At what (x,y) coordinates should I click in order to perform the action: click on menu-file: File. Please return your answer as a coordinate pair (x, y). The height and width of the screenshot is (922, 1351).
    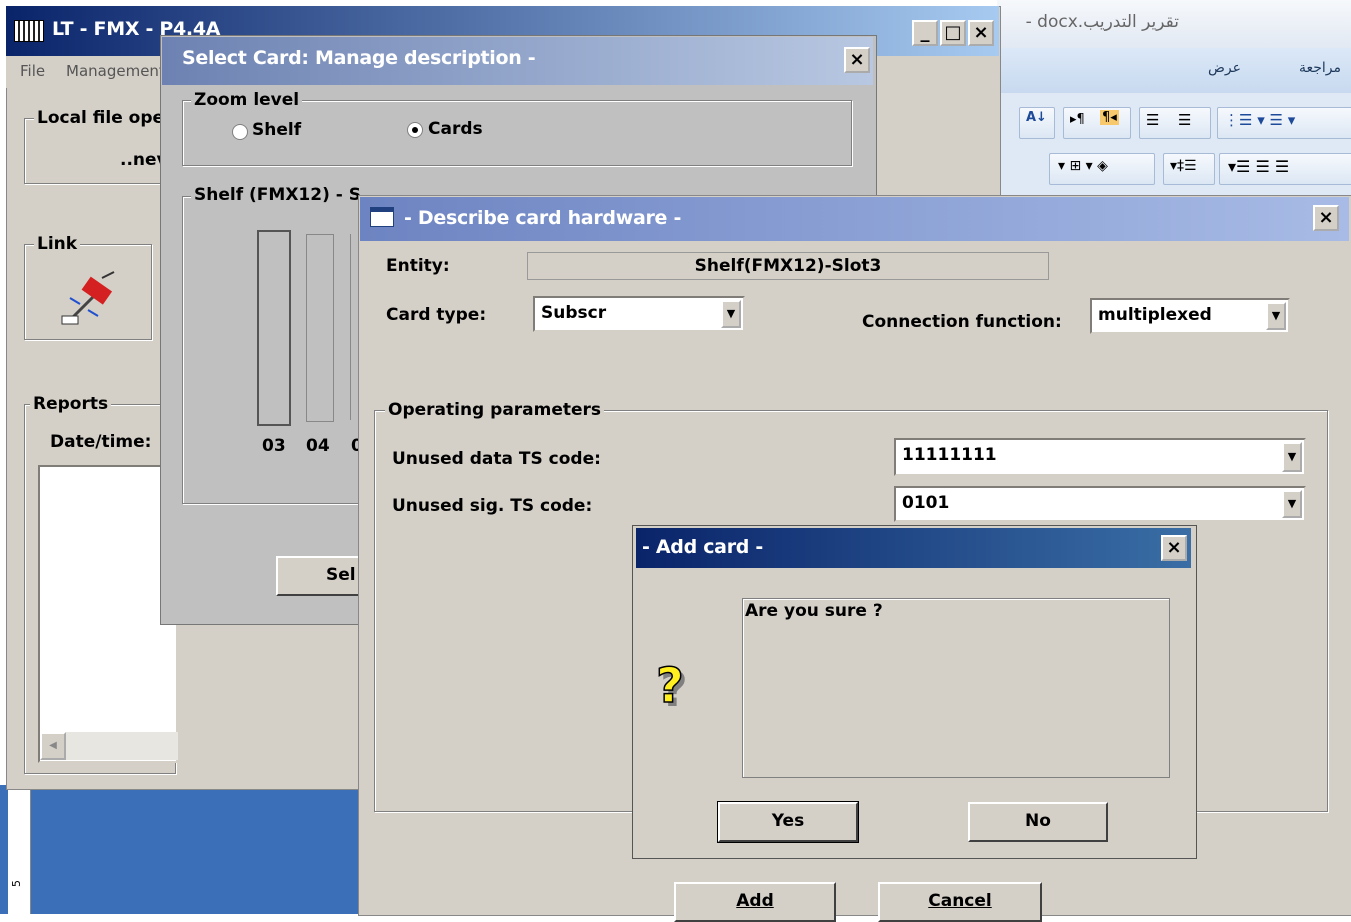
    Looking at the image, I should click on (32, 71).